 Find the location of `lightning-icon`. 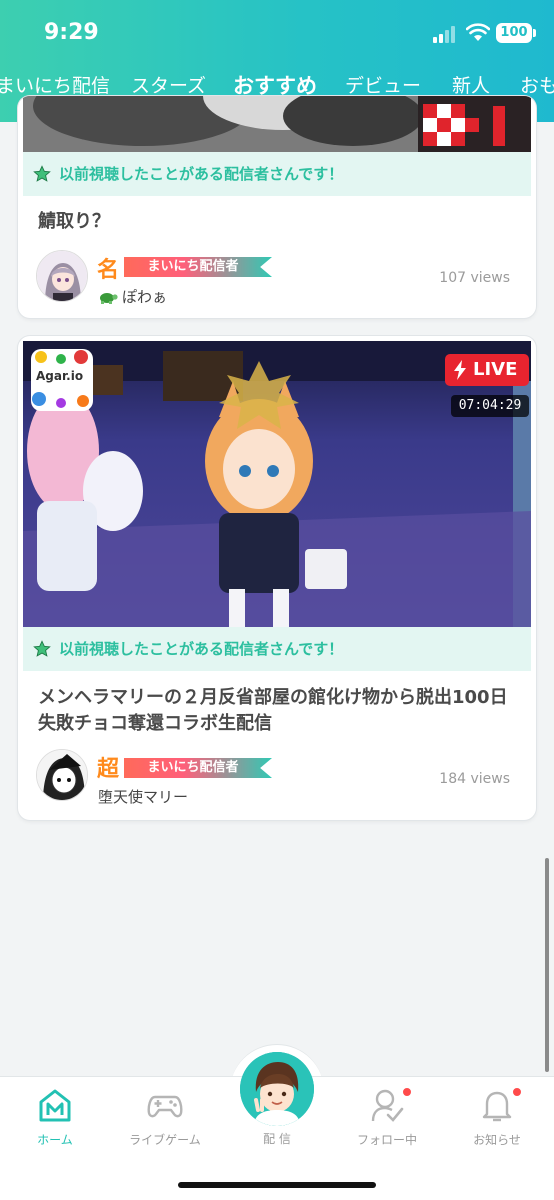

lightning-icon is located at coordinates (460, 370).